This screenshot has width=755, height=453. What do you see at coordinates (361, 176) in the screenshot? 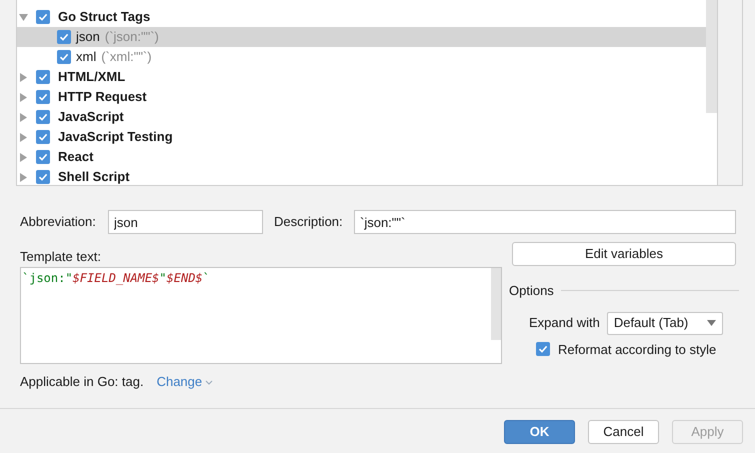
I see `tree-row: Shell Script` at bounding box center [361, 176].